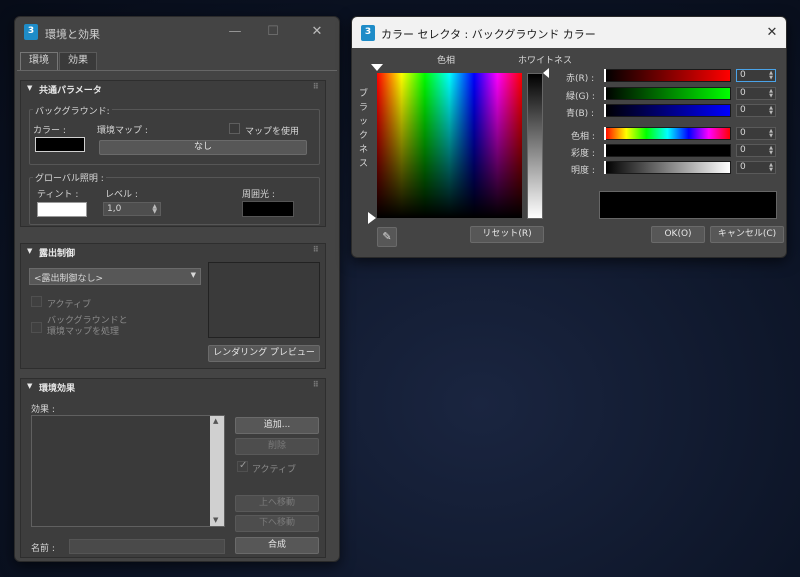 The width and height of the screenshot is (800, 577). I want to click on eyedropper-button: ✎, so click(387, 237).